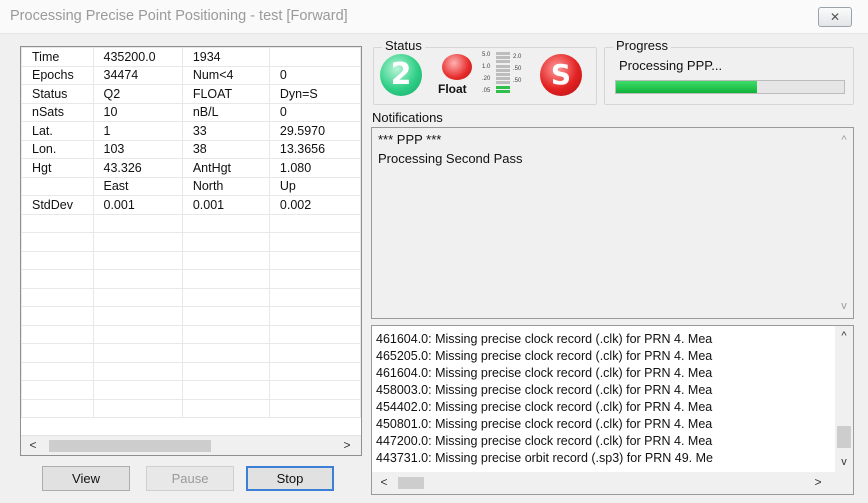 This screenshot has width=868, height=503. Describe the element at coordinates (844, 399) in the screenshot. I see `log-vertical-scrollbar: ^ v` at that location.